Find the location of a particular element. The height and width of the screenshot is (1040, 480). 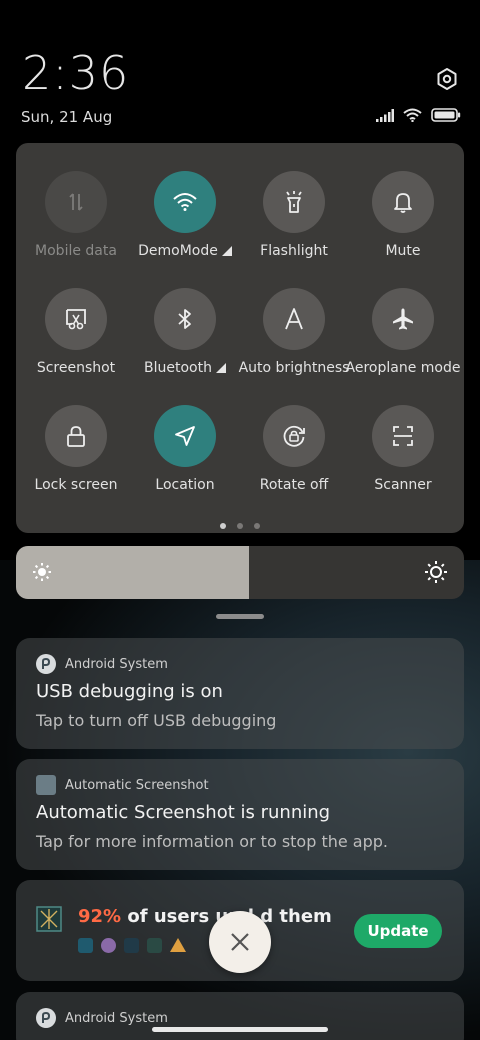

location-icon is located at coordinates (185, 436).